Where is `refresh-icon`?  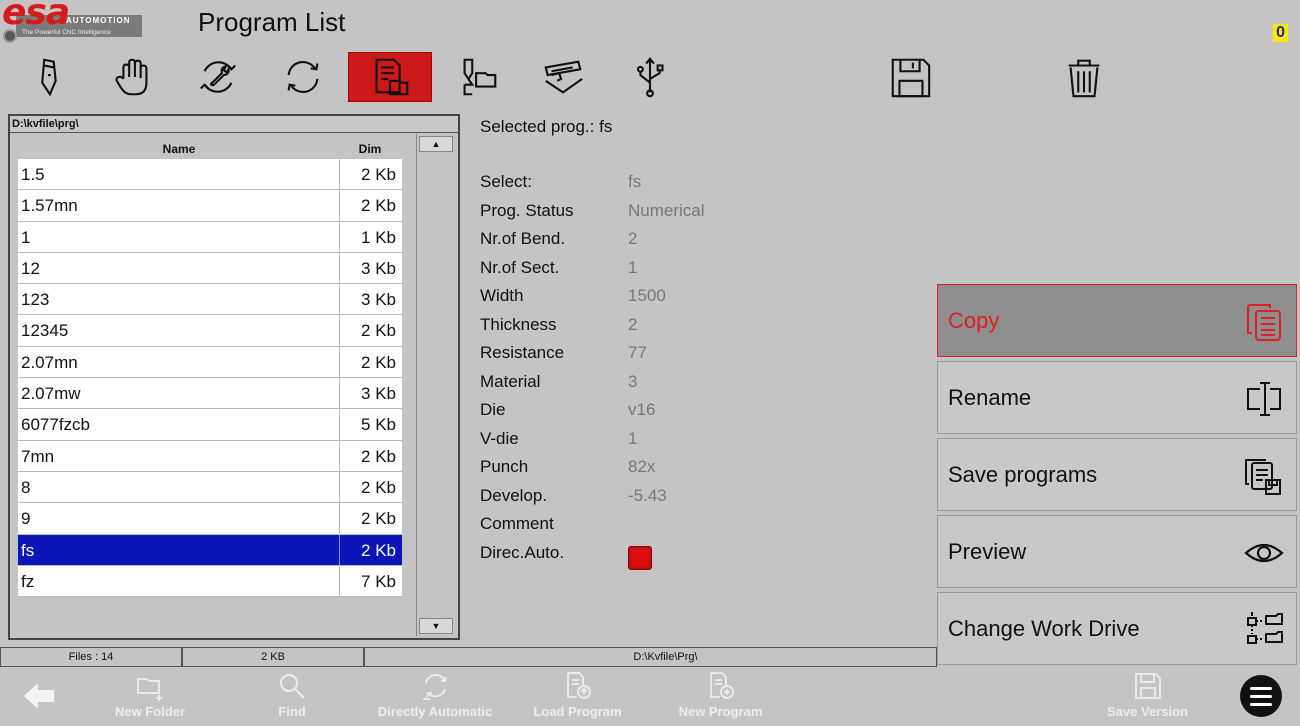
refresh-icon is located at coordinates (303, 77).